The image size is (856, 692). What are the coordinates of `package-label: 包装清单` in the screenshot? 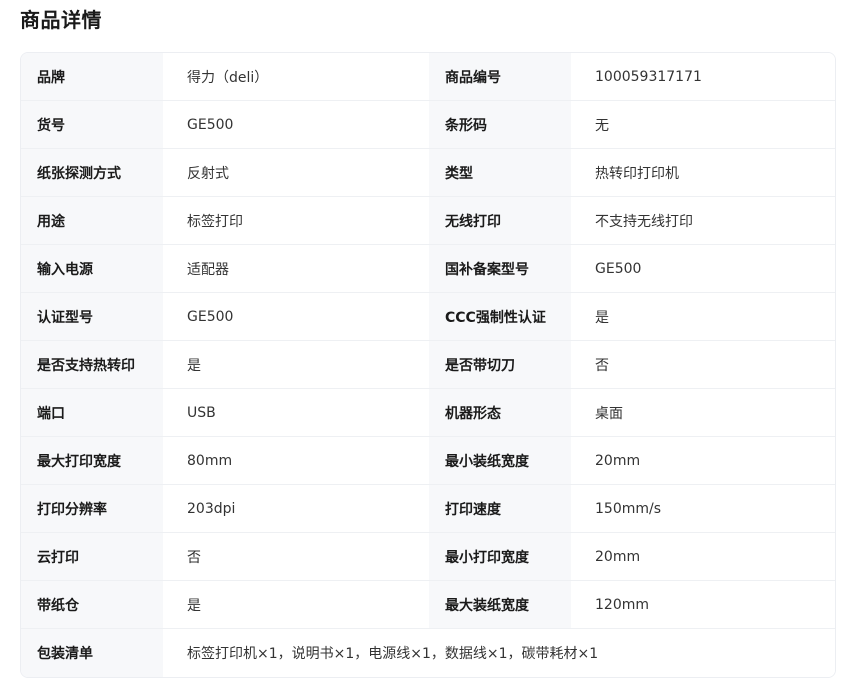 It's located at (92, 653).